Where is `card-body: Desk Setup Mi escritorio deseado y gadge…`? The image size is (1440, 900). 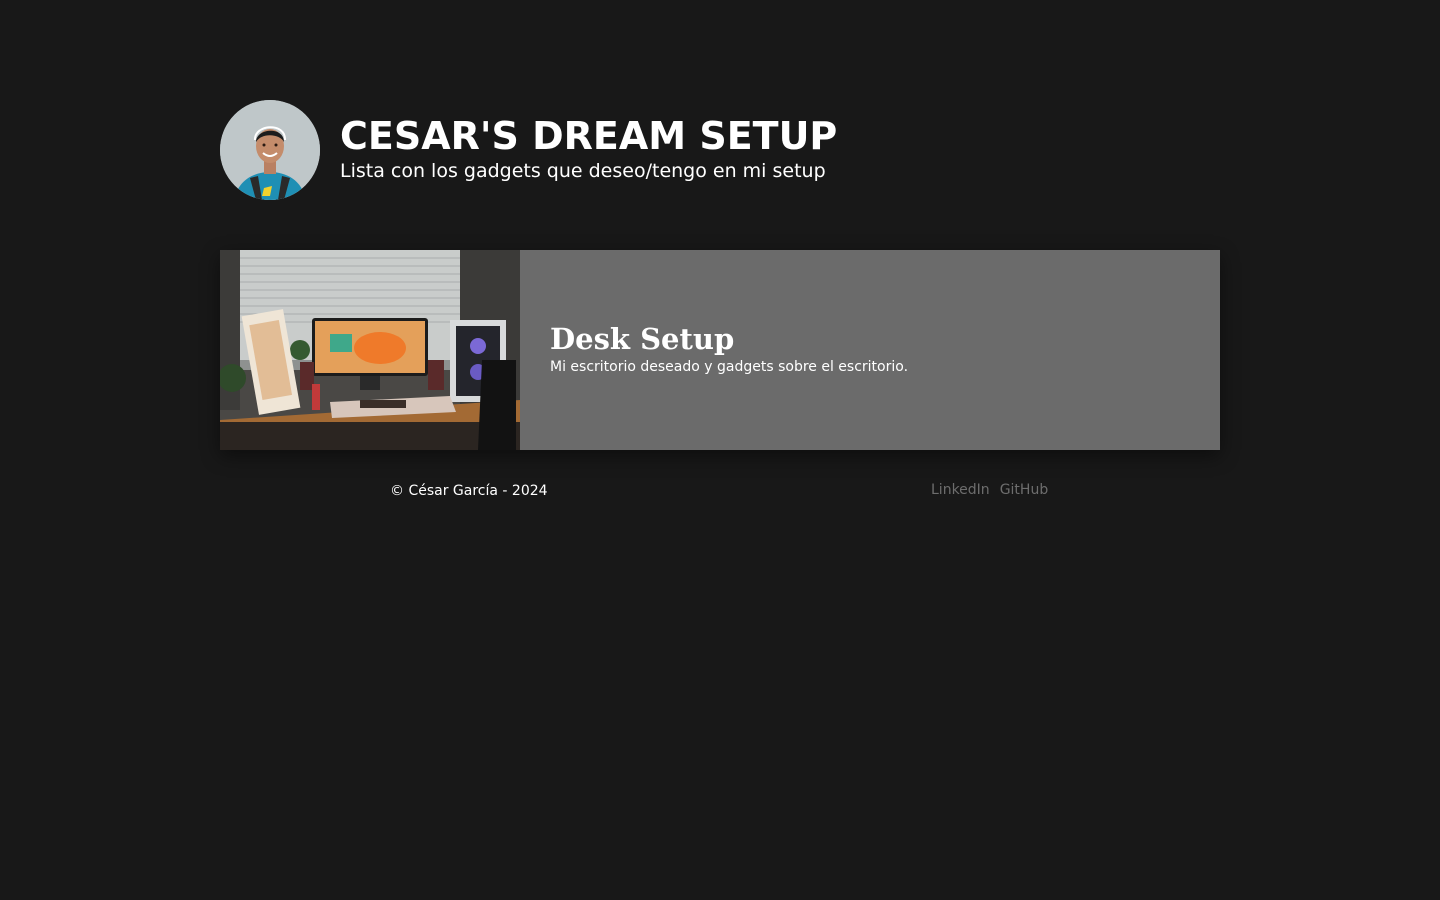
card-body: Desk Setup Mi escritorio deseado y gadge… is located at coordinates (714, 350).